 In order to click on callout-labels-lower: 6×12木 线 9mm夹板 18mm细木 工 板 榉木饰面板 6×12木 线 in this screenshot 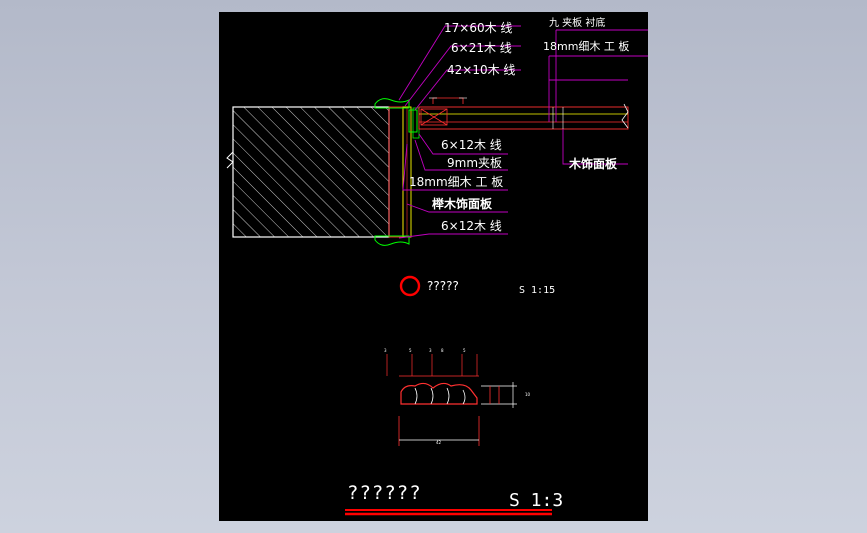, I will do `click(456, 185)`.